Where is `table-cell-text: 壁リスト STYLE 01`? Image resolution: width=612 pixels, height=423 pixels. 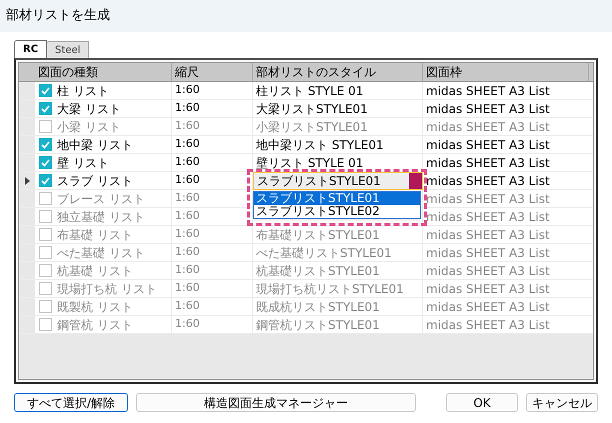 table-cell-text: 壁リスト STYLE 01 is located at coordinates (309, 163).